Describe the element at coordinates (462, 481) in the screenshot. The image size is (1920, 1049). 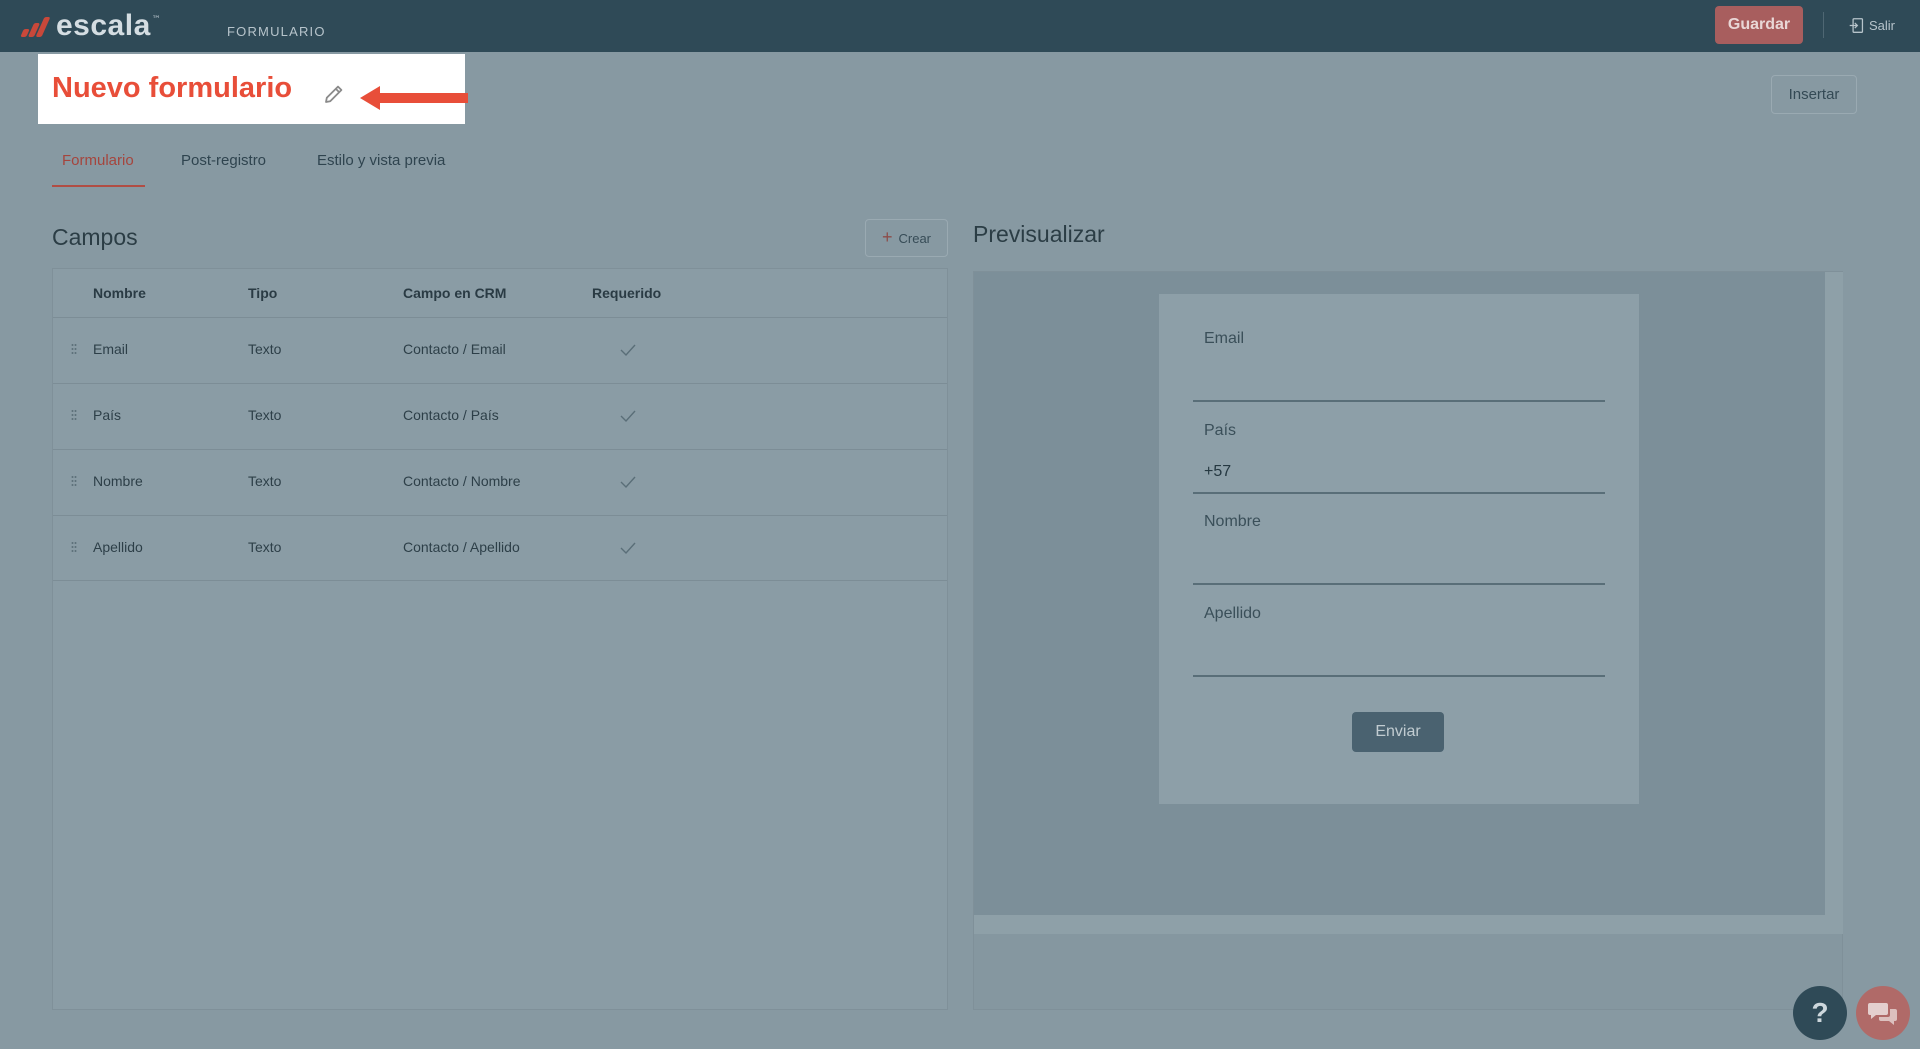
I see `field-crm: Contacto / Nombre` at that location.